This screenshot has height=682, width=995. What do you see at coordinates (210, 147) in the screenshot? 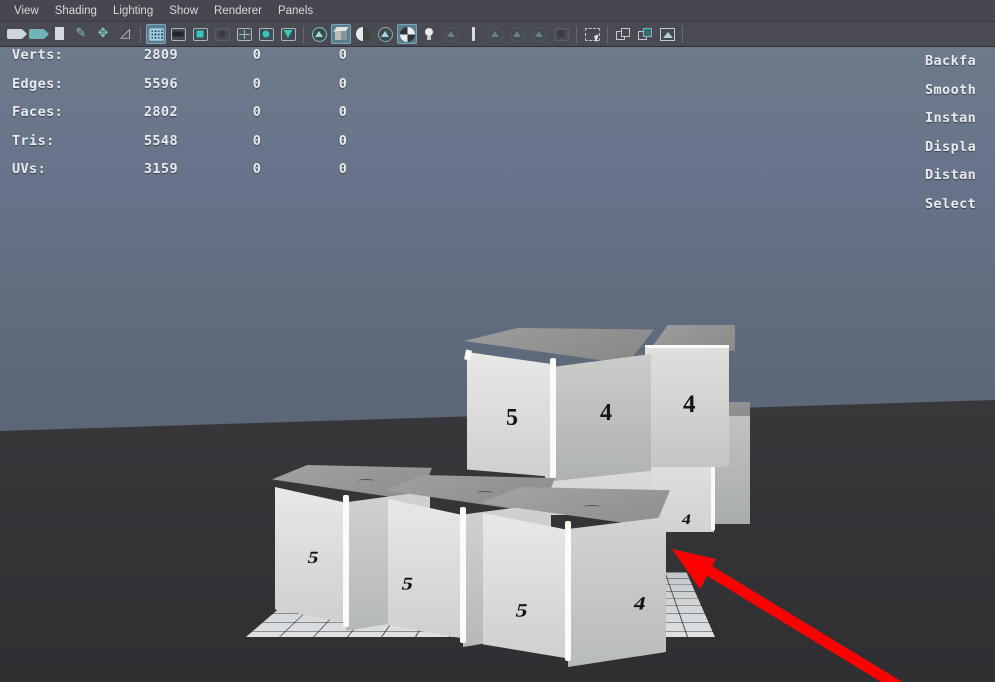
I see `stat-row-tris: Tris: 5548 0 0` at bounding box center [210, 147].